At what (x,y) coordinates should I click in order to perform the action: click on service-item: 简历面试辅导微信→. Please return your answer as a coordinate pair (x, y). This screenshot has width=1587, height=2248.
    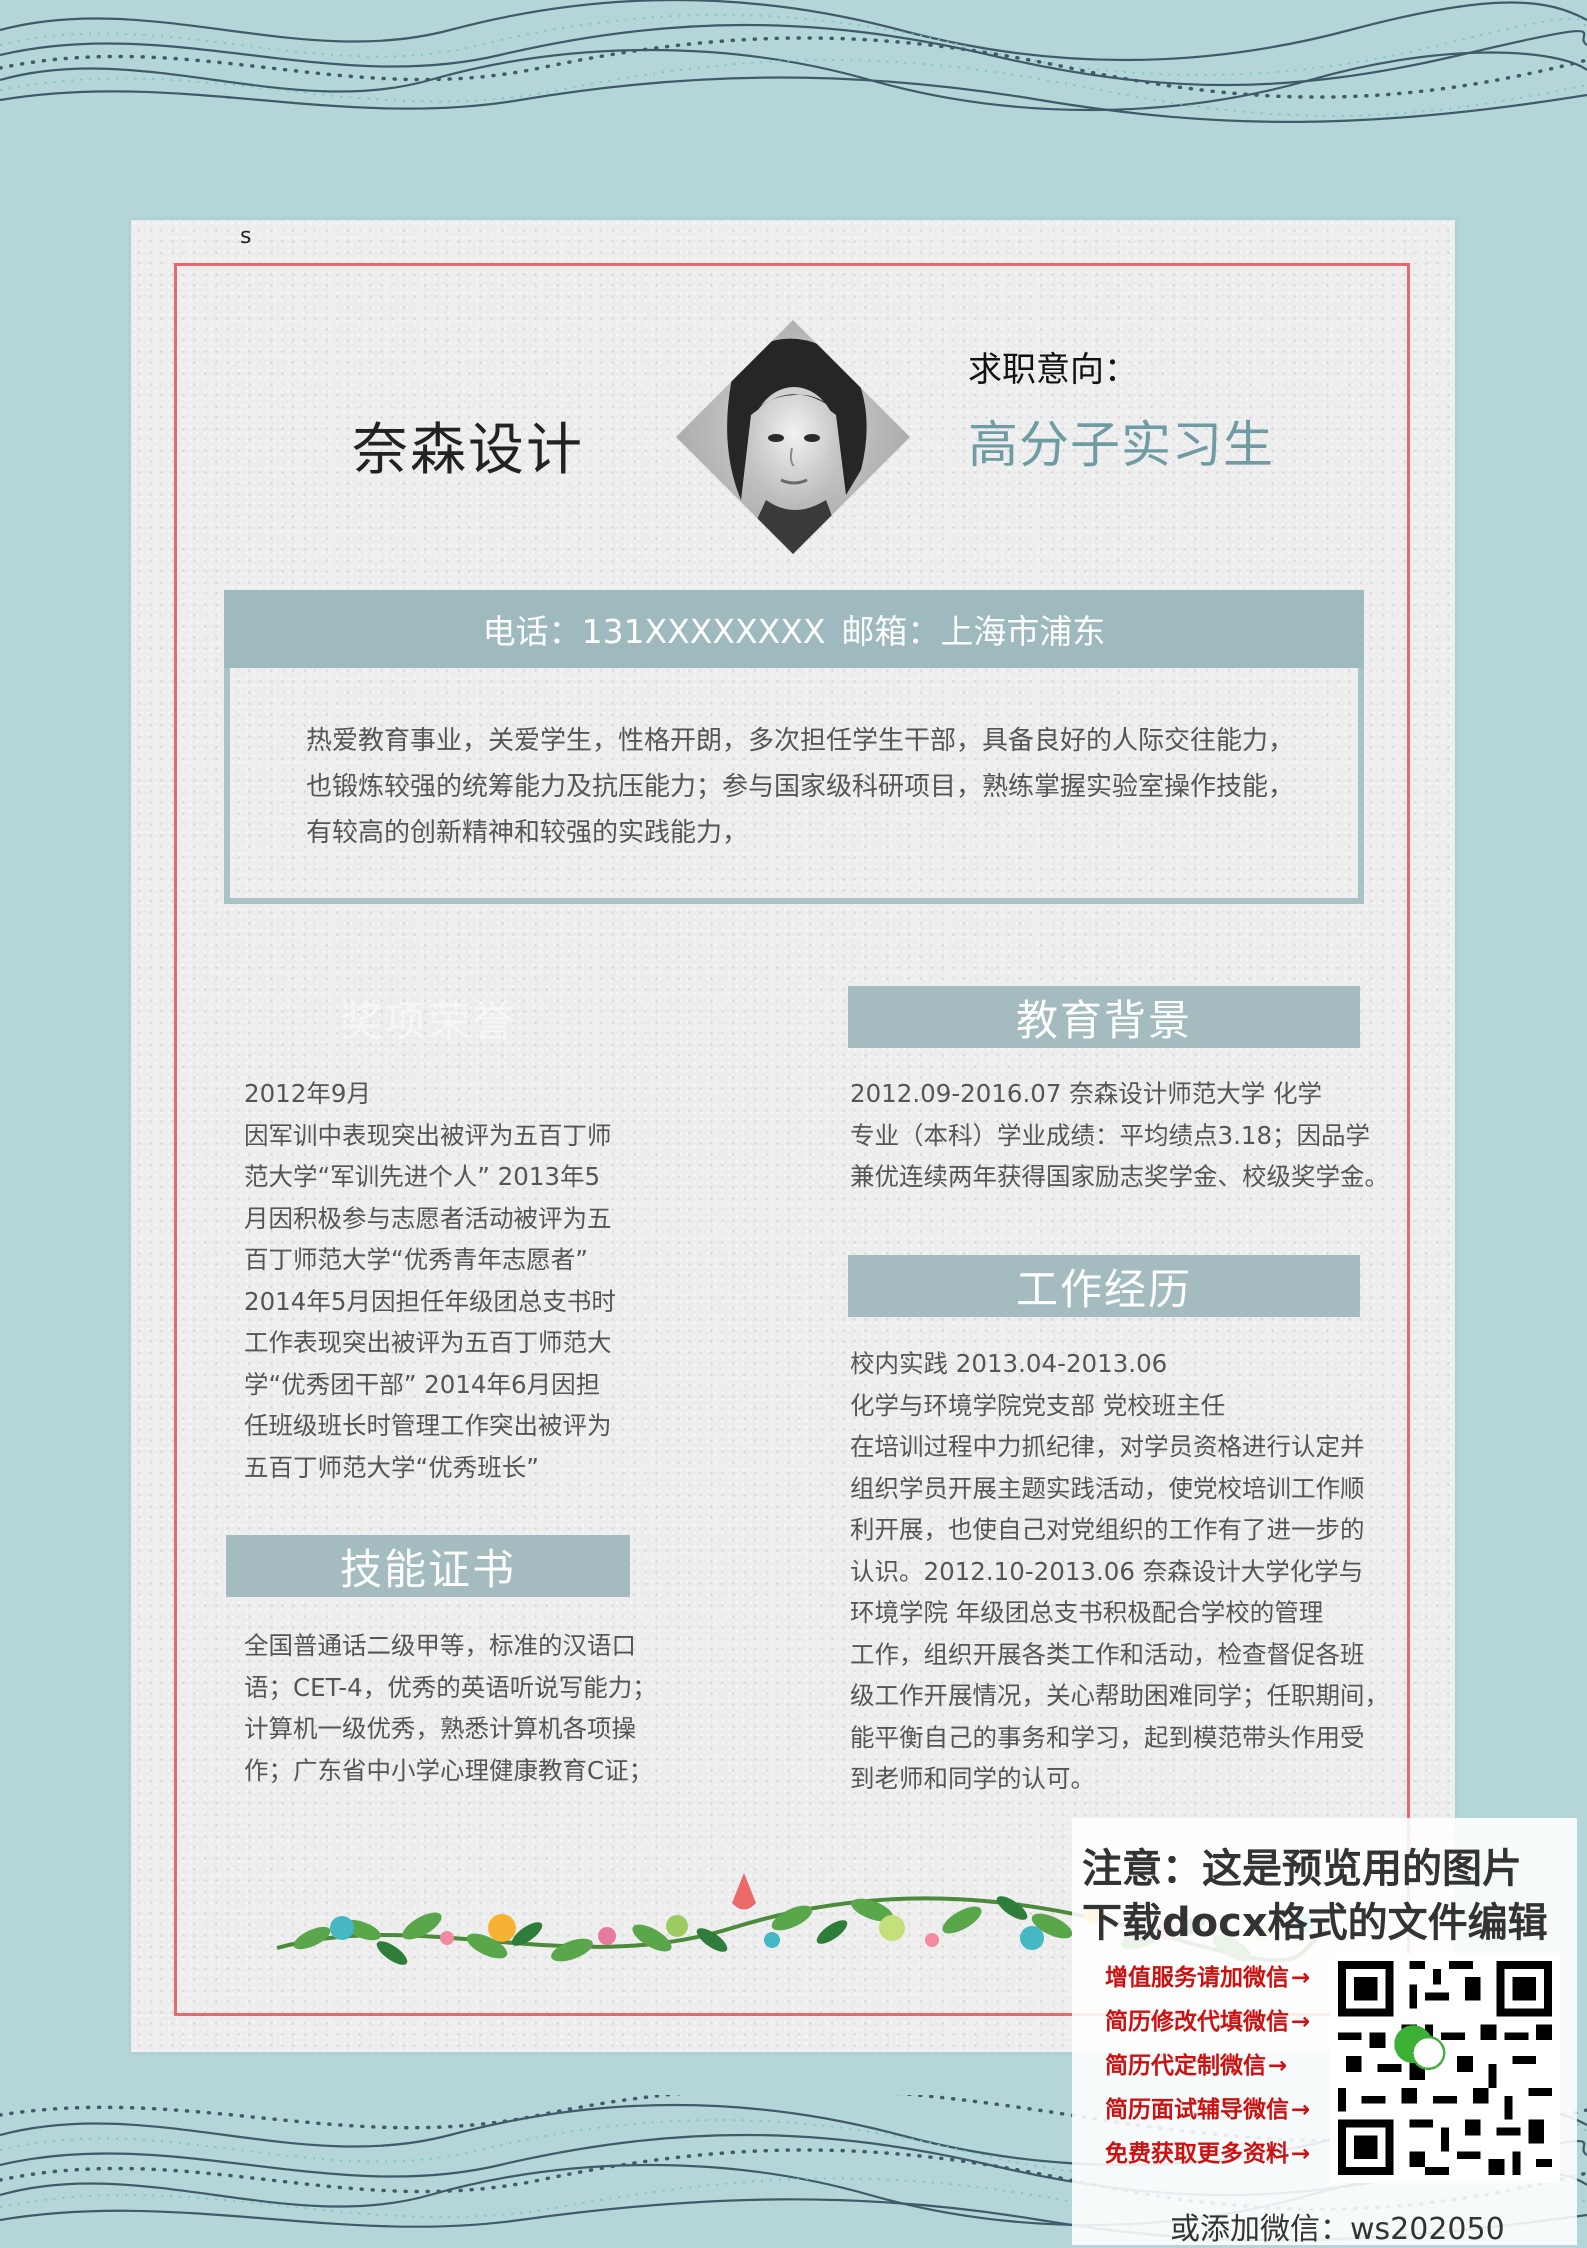
    Looking at the image, I should click on (1207, 2110).